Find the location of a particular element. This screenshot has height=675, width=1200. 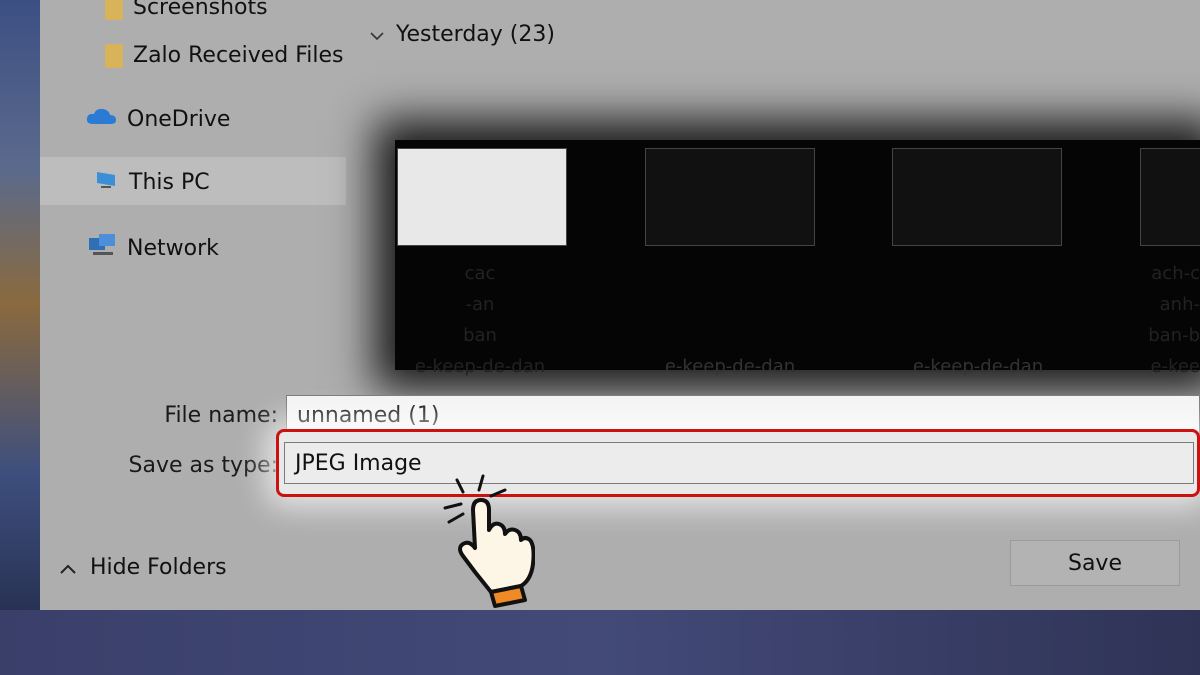

sidebar-item-onedrive: OneDrive is located at coordinates (157, 119).